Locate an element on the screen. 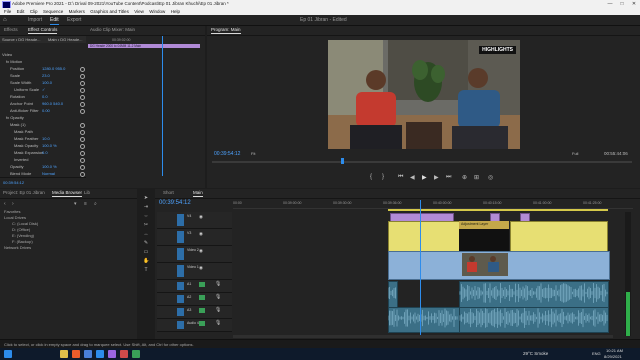 This screenshot has width=640, height=360. clip-bar: DG Heade 2000 to 04MM 11-2 Main is located at coordinates (144, 46).